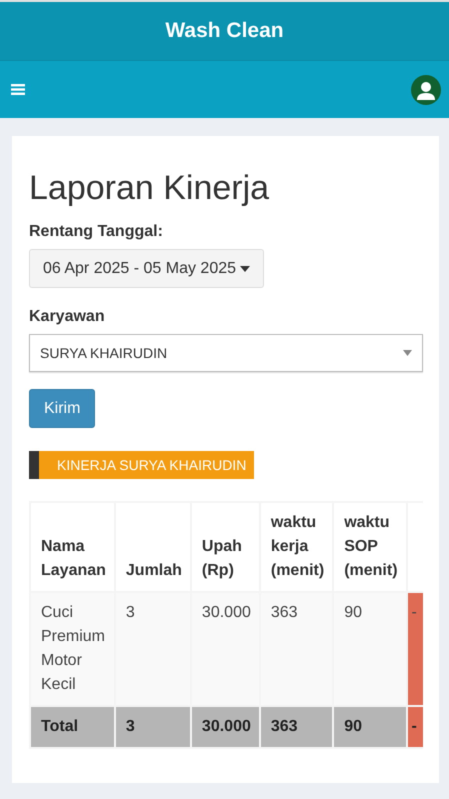 This screenshot has height=799, width=449. I want to click on employee-select: SURYA KHAIRUDIN, so click(226, 353).